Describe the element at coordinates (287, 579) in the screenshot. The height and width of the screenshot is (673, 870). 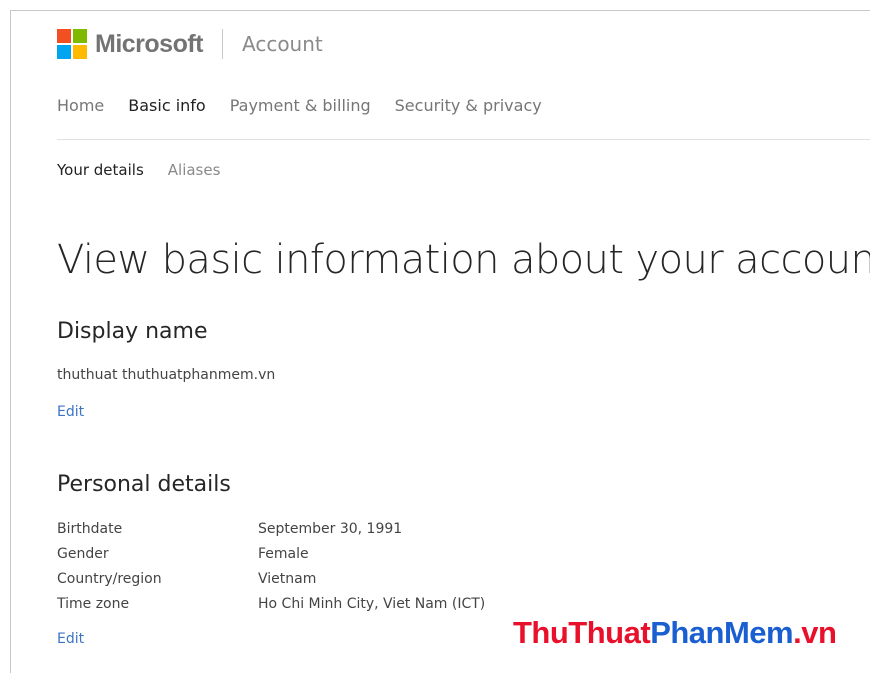
I see `detail-value: Vietnam` at that location.